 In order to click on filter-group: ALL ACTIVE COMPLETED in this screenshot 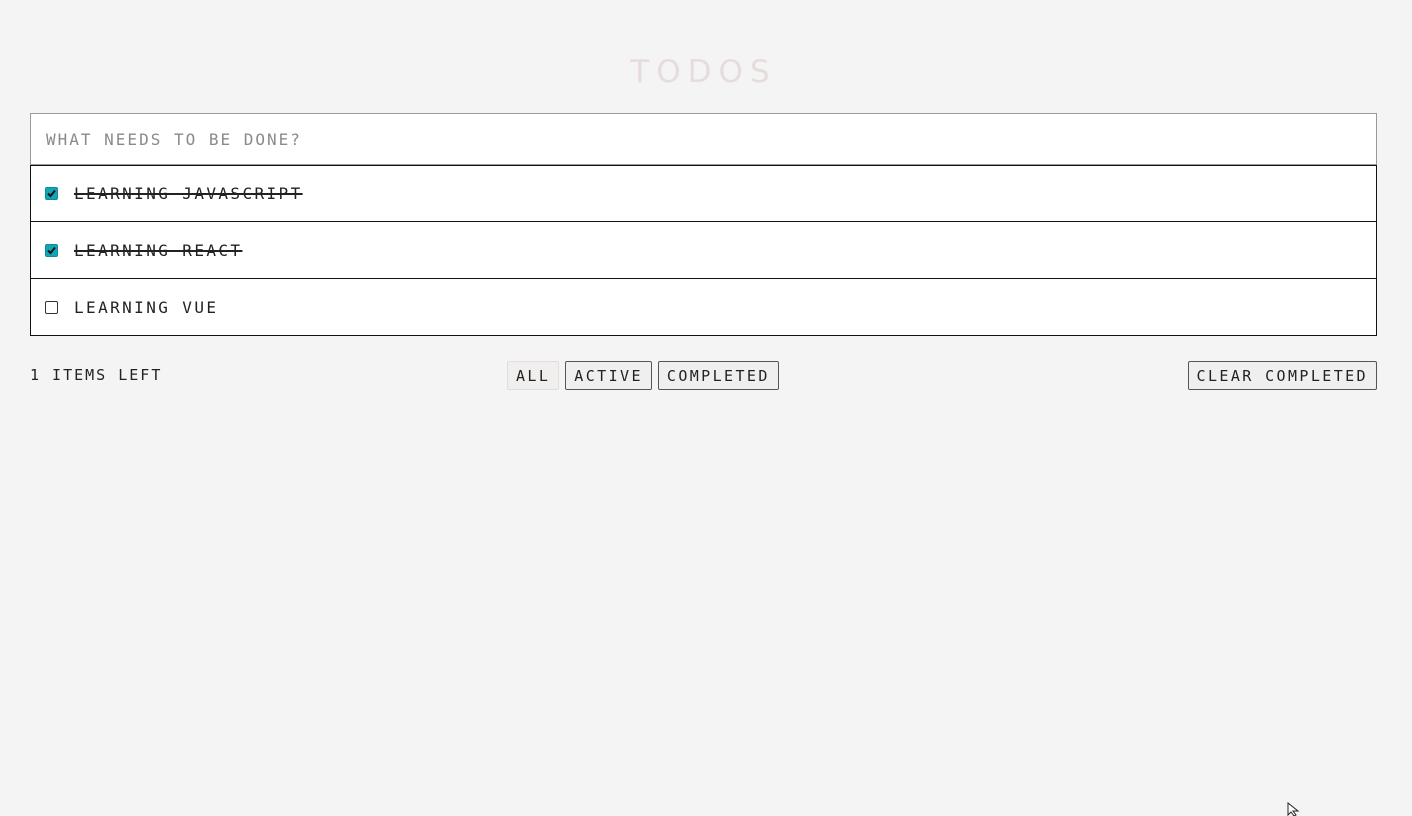, I will do `click(643, 375)`.